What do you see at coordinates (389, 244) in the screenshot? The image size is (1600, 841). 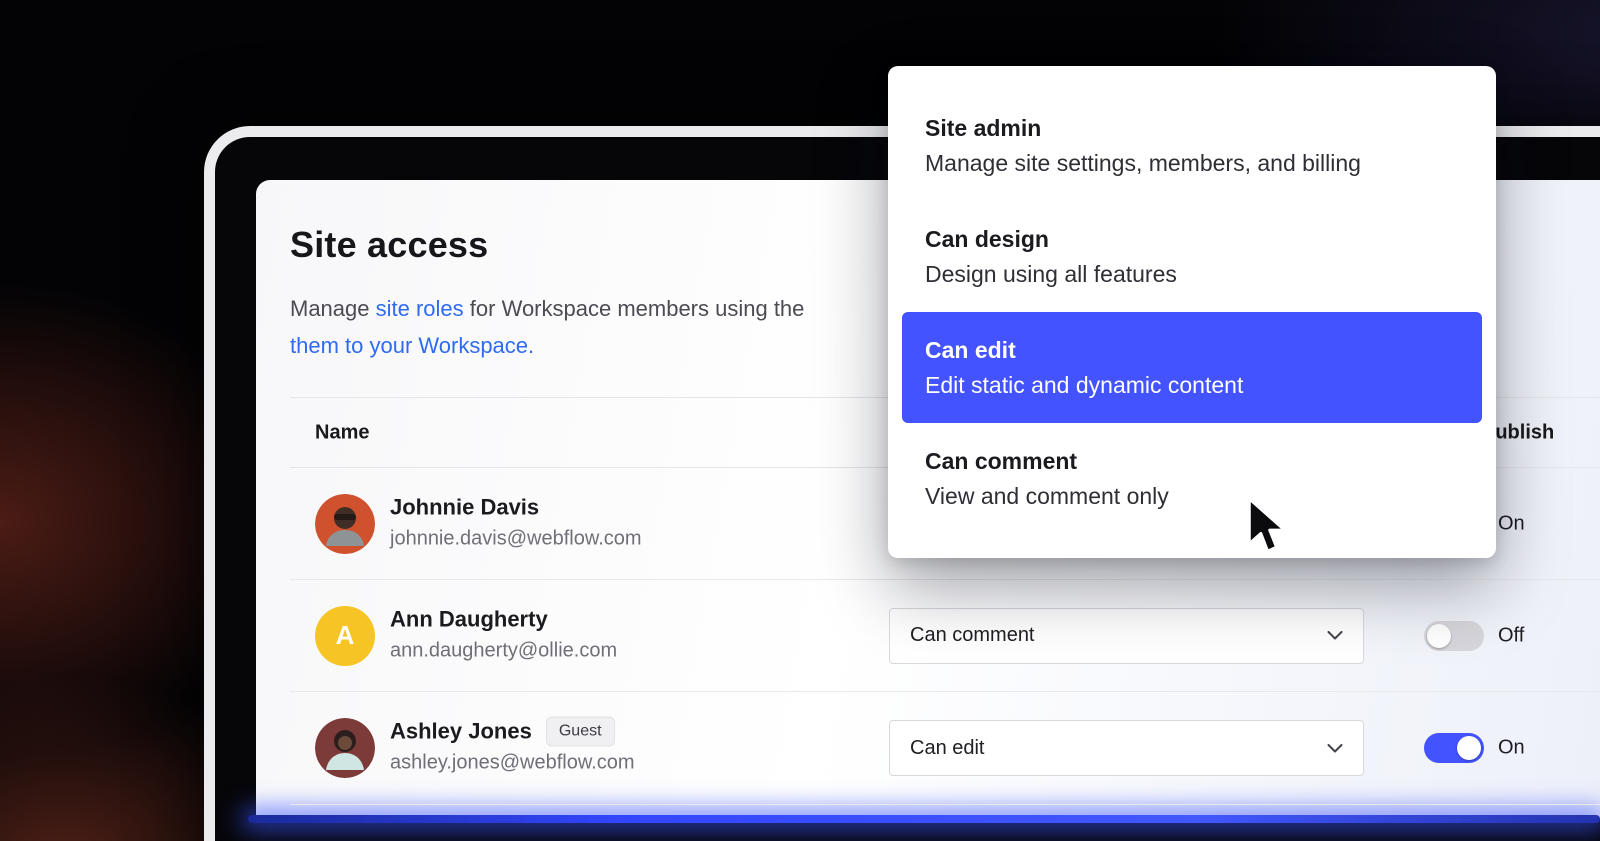 I see `page-title: Site access` at bounding box center [389, 244].